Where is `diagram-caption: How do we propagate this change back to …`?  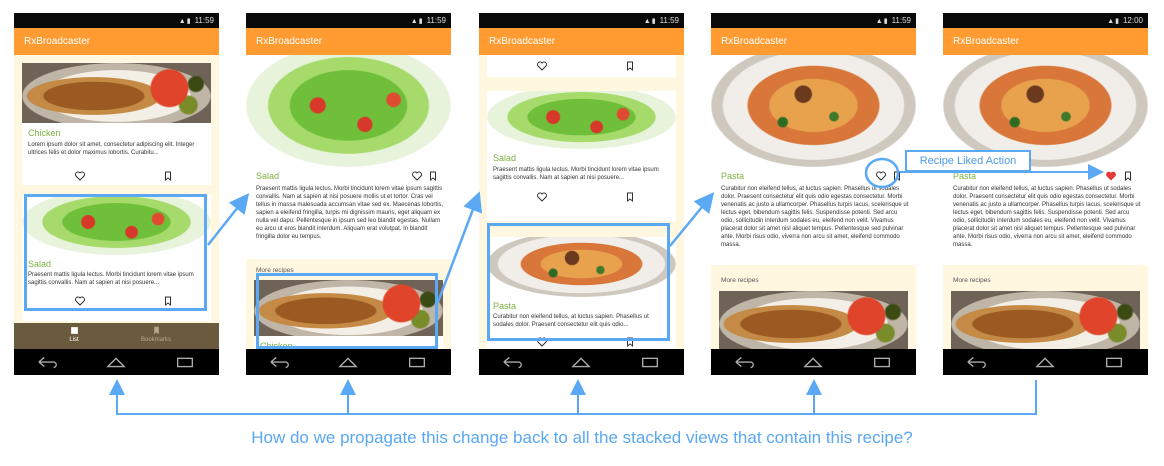 diagram-caption: How do we propagate this change back to … is located at coordinates (582, 437).